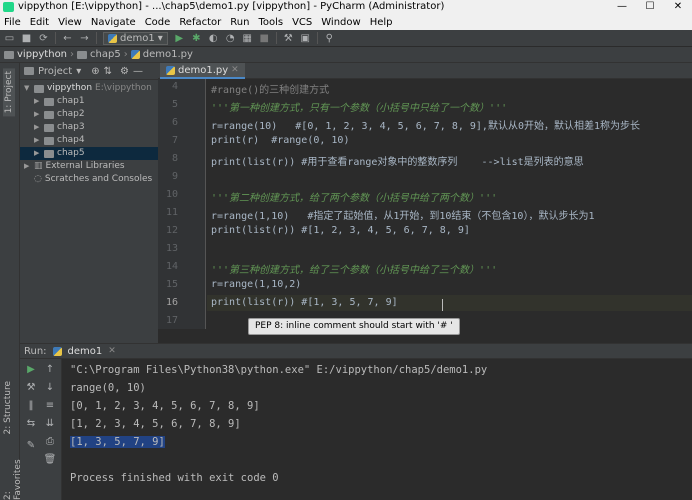  I want to click on scroll-up-icon: ↑, so click(50, 369).